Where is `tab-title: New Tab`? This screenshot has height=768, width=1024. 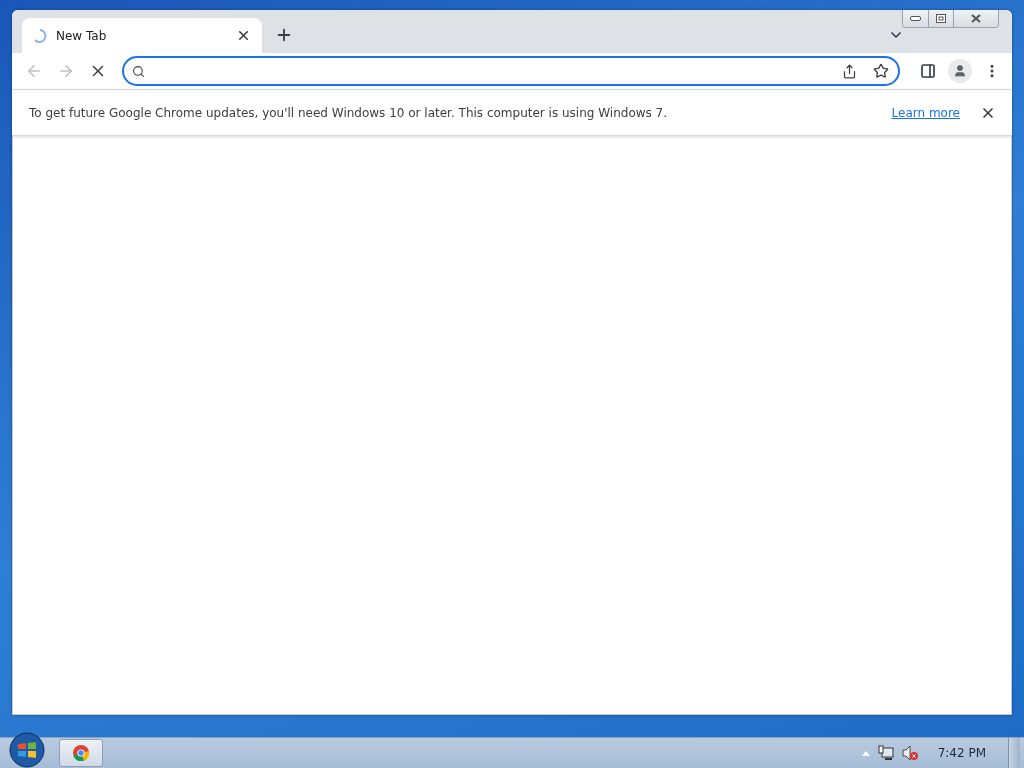
tab-title: New Tab is located at coordinates (82, 35).